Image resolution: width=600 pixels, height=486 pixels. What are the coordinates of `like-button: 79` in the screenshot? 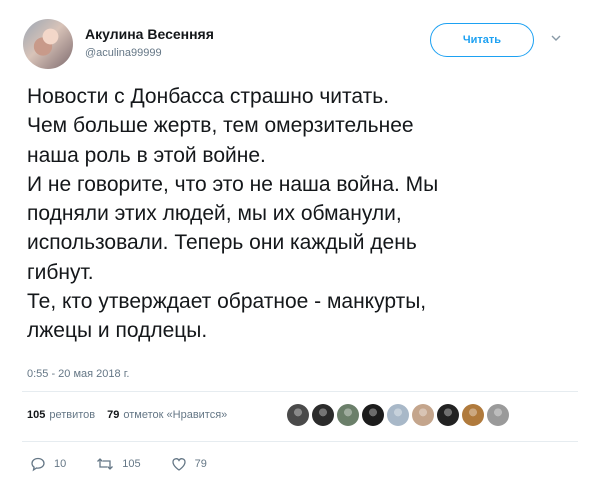 It's located at (189, 464).